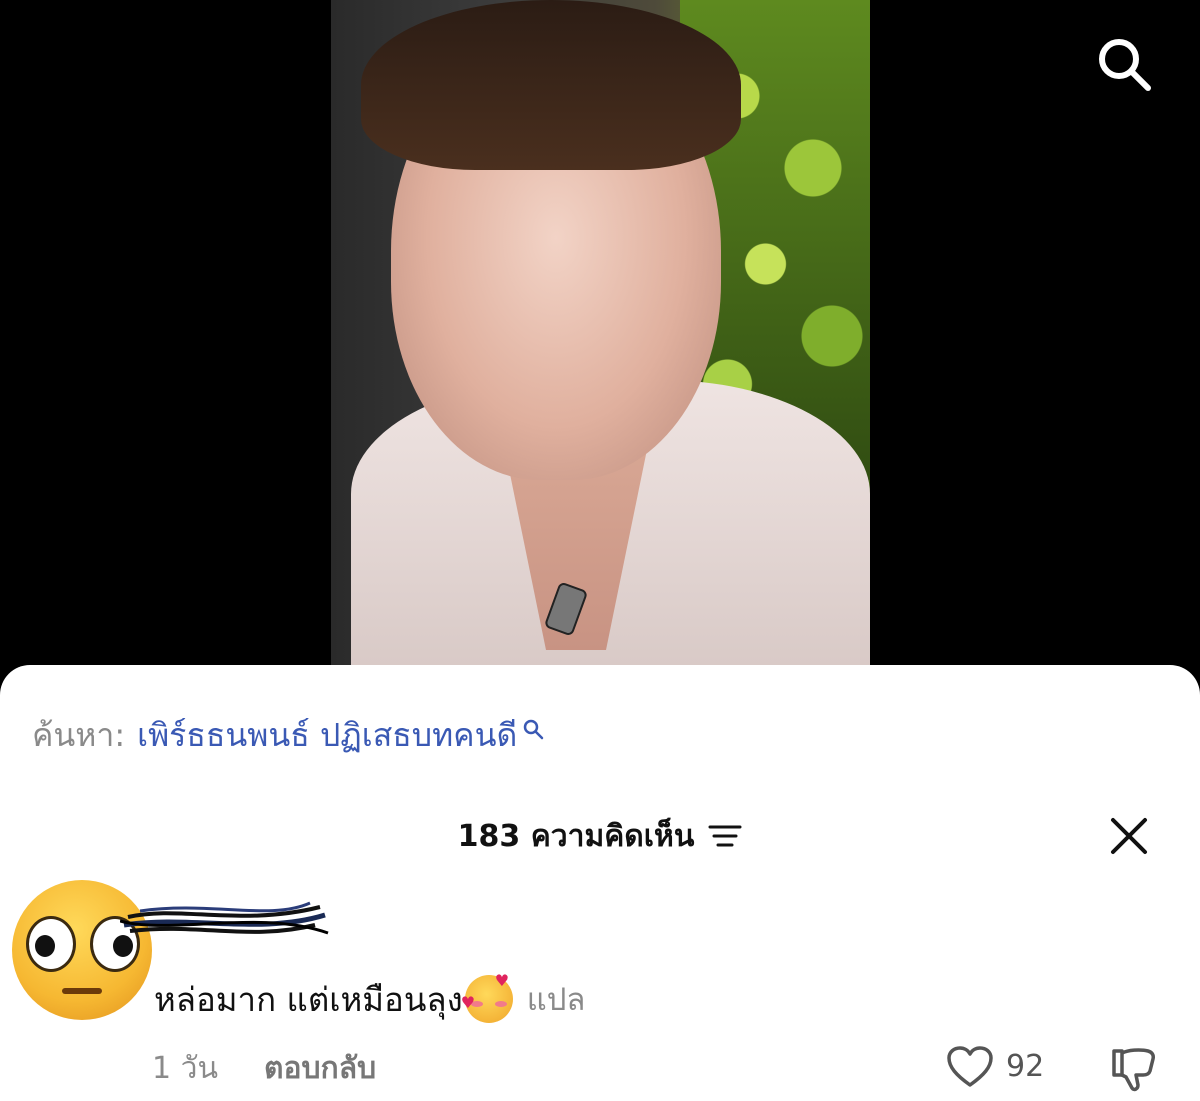 This screenshot has width=1200, height=1101. I want to click on search-suggestion: ค้นหา: เพิร์ธธนพนธ์ ปฏิเสธบทคนดี, so click(288, 735).